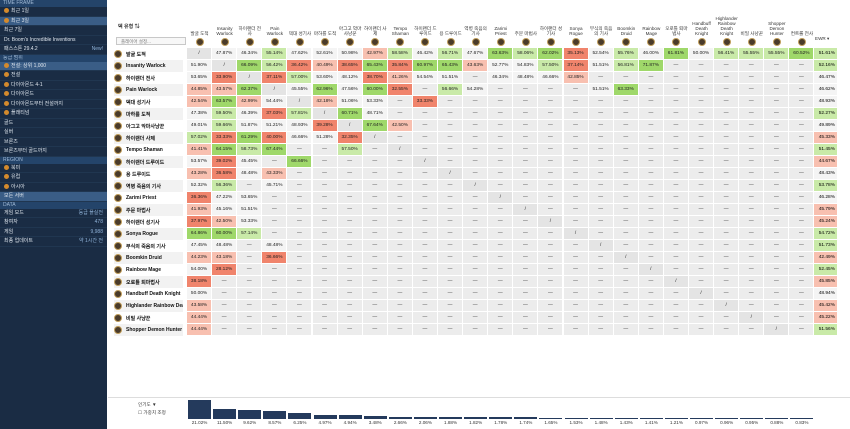  Describe the element at coordinates (148, 210) in the screenshot. I see `deck-row-label: 주문 마법사` at that location.